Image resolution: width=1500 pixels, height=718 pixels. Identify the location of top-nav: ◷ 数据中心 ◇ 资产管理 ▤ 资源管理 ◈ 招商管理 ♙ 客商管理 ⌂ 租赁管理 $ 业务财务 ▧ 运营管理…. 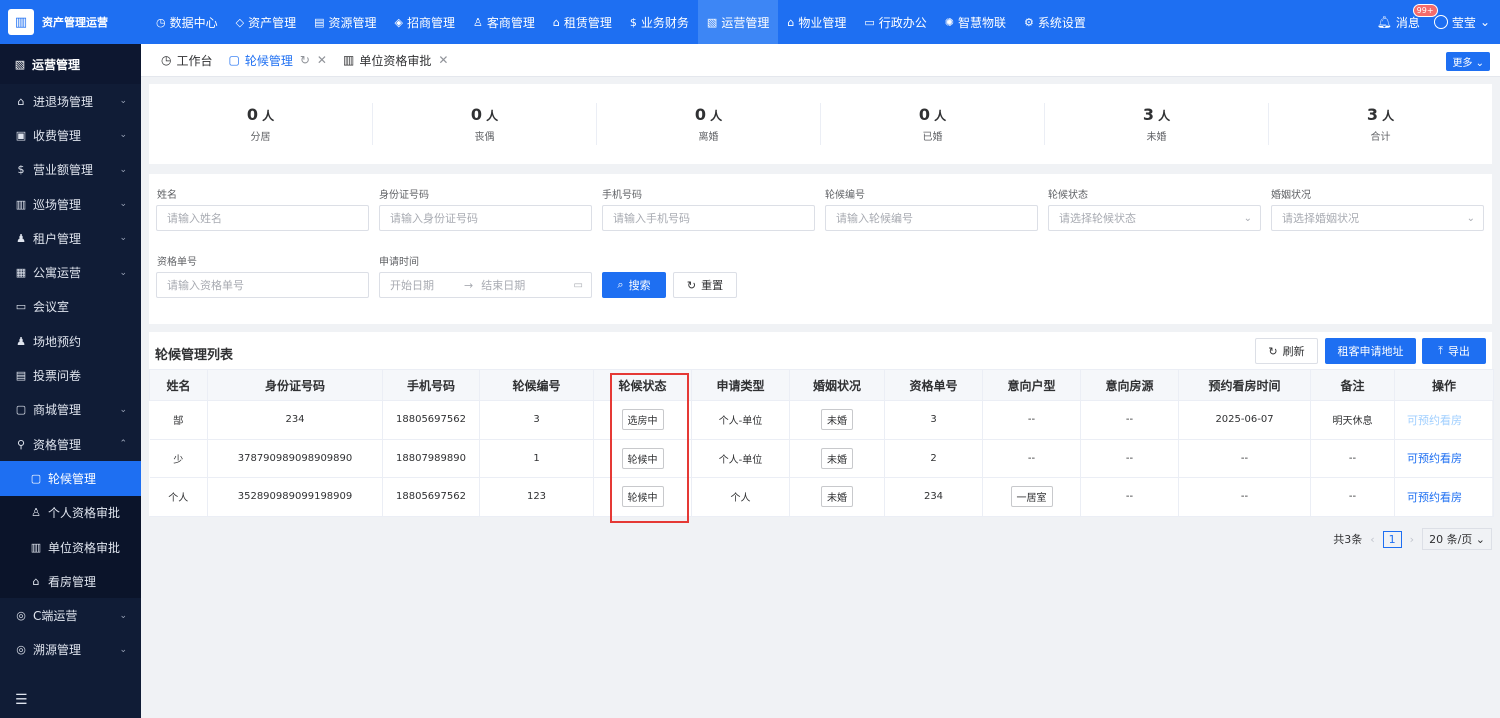
(621, 22).